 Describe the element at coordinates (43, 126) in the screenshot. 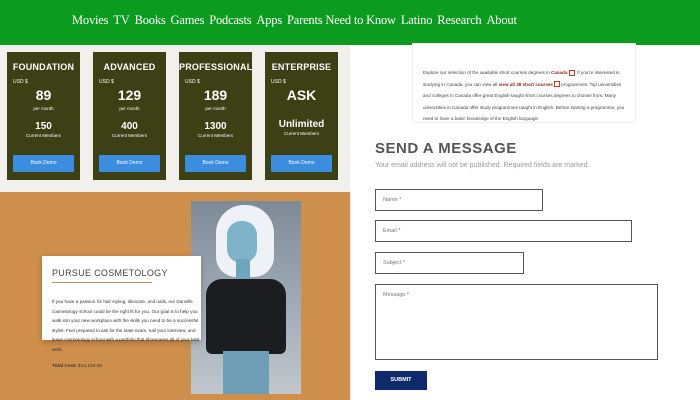

I see `plan-members: 150` at that location.